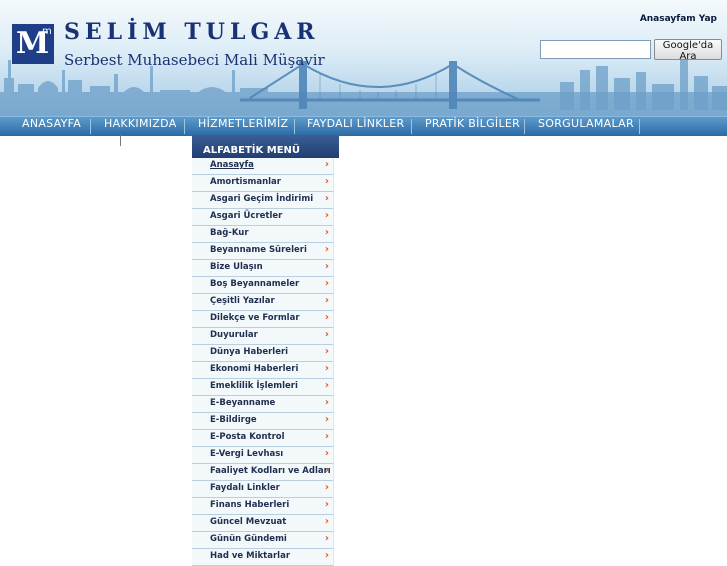 This screenshot has width=727, height=566. Describe the element at coordinates (192, 32) in the screenshot. I see `site-title: SELİM TULGAR` at that location.